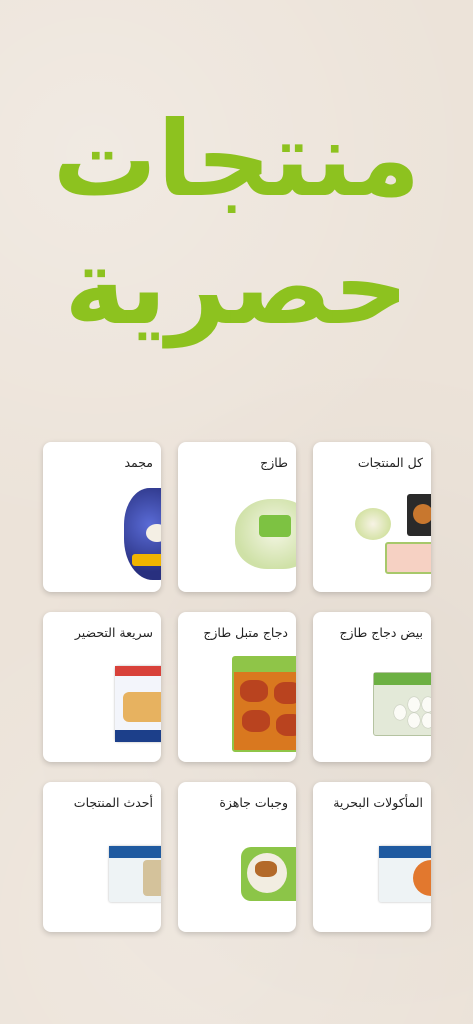 The image size is (473, 1024). I want to click on hero-title-line-2: حصرية, so click(236, 287).